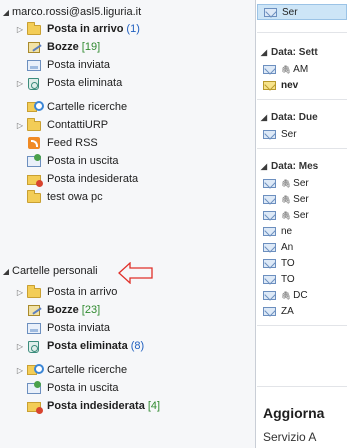 This screenshot has width=347, height=448. I want to click on annotation-arrow-icon, so click(135, 273).